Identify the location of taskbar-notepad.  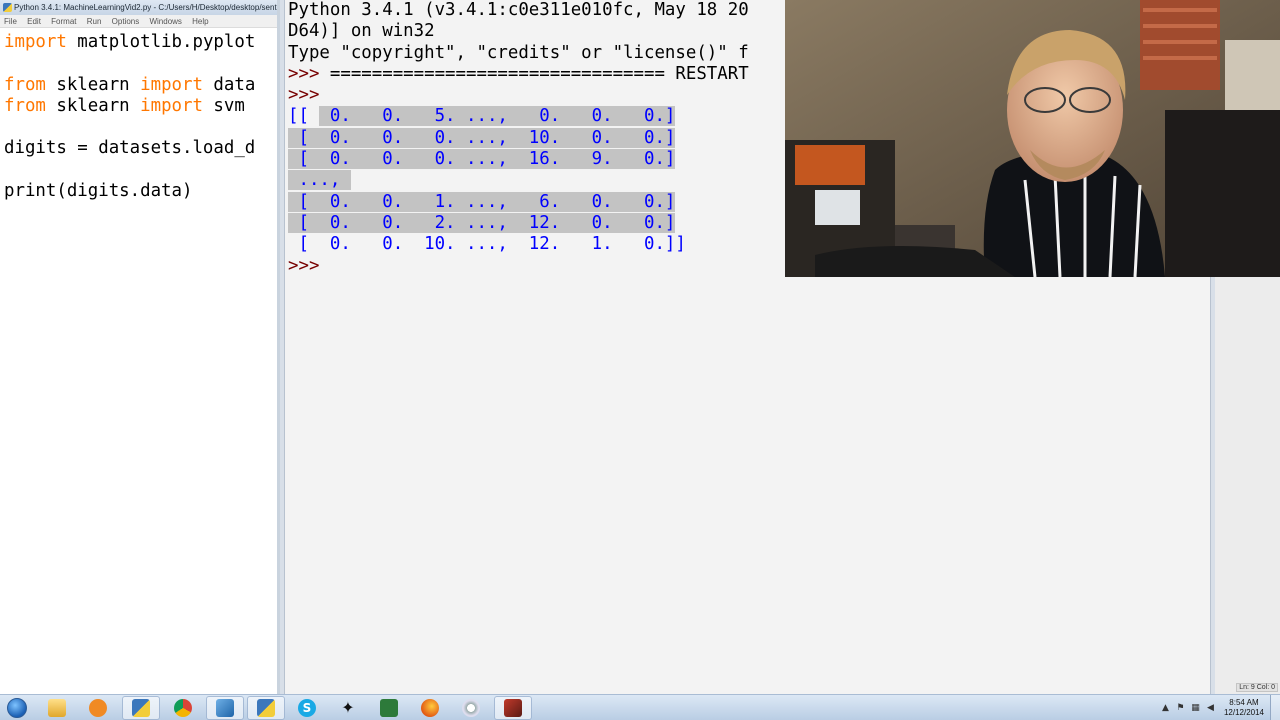
(225, 708).